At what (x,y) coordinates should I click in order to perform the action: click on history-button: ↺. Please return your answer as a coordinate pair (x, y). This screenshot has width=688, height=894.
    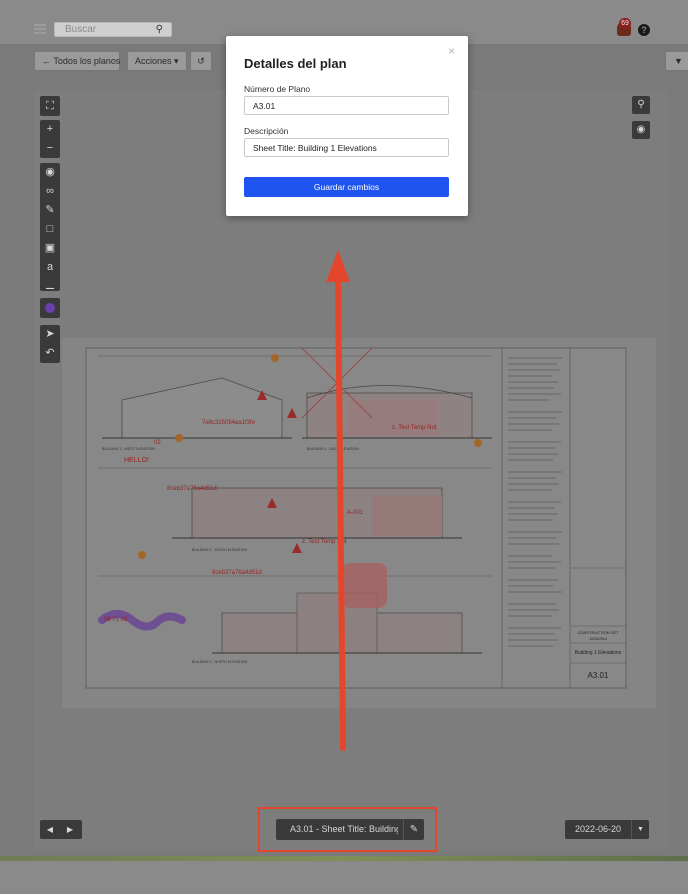
    Looking at the image, I should click on (201, 61).